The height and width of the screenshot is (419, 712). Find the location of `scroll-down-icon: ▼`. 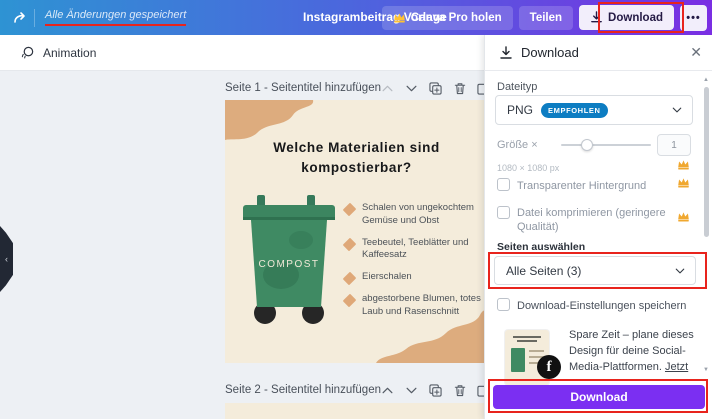

scroll-down-icon: ▼ is located at coordinates (706, 370).